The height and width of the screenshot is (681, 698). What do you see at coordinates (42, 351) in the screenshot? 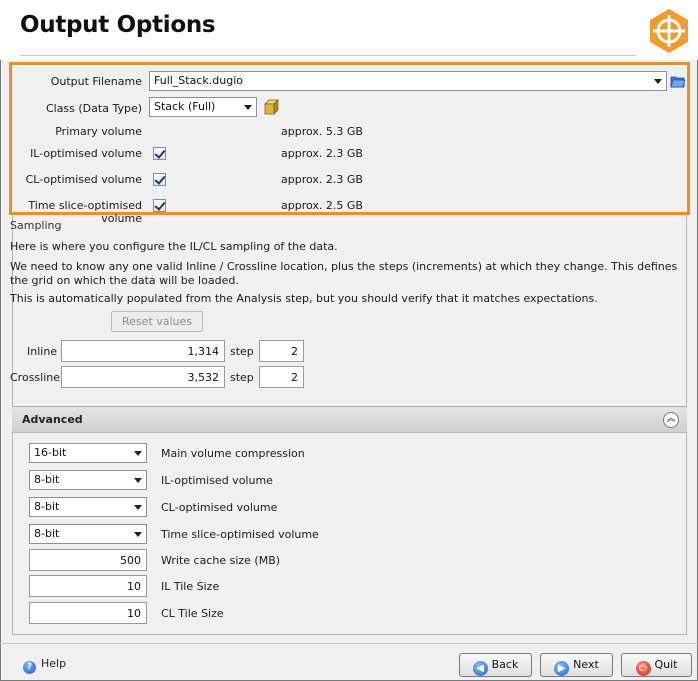
I see `inline-label: Inline` at bounding box center [42, 351].